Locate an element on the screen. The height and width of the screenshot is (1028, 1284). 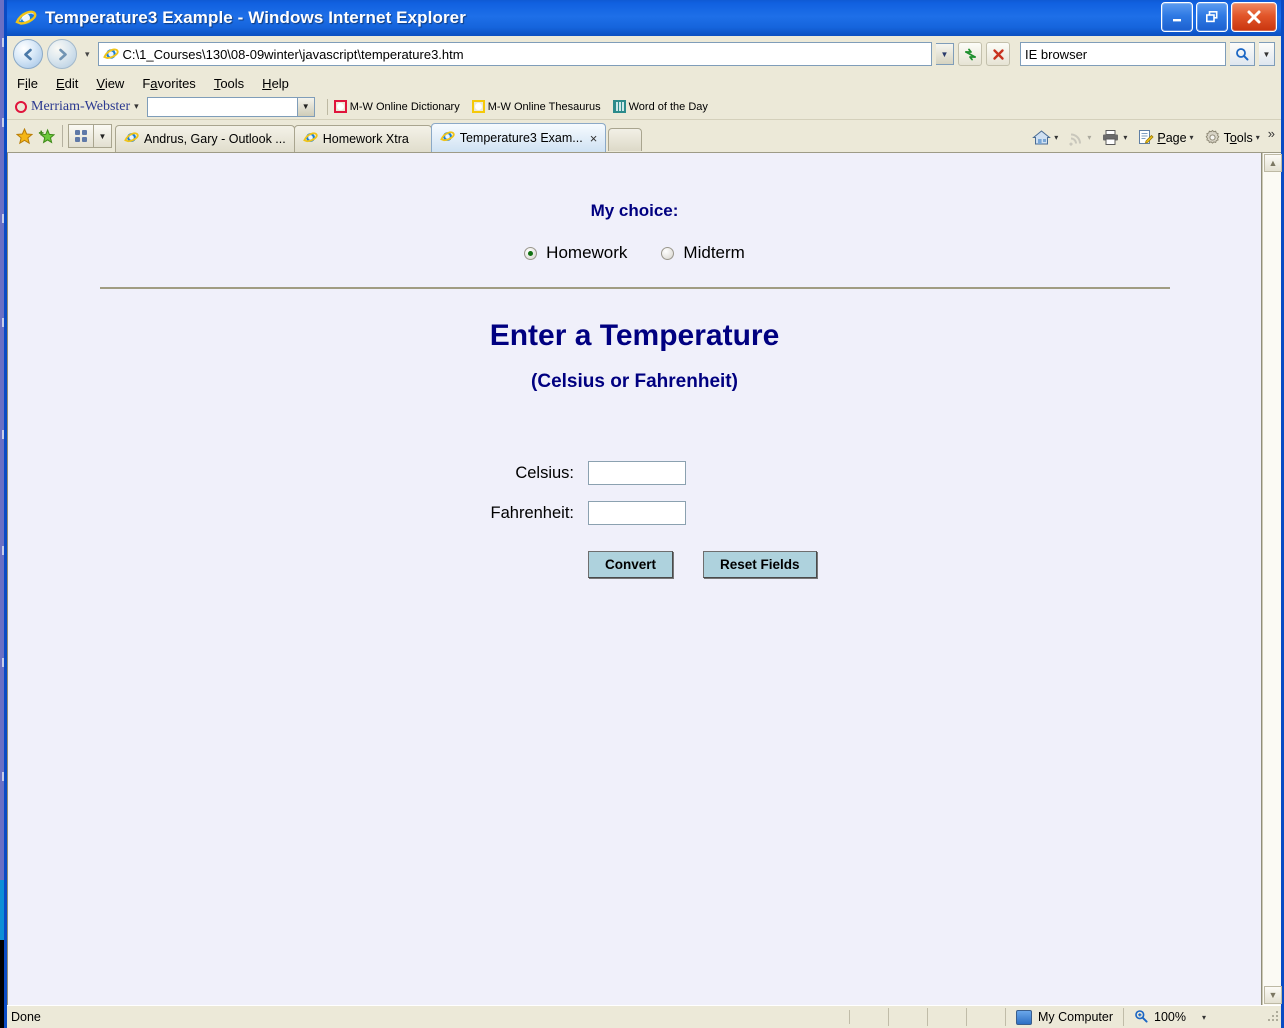
radio-option-midterm: Midterm is located at coordinates (703, 253).